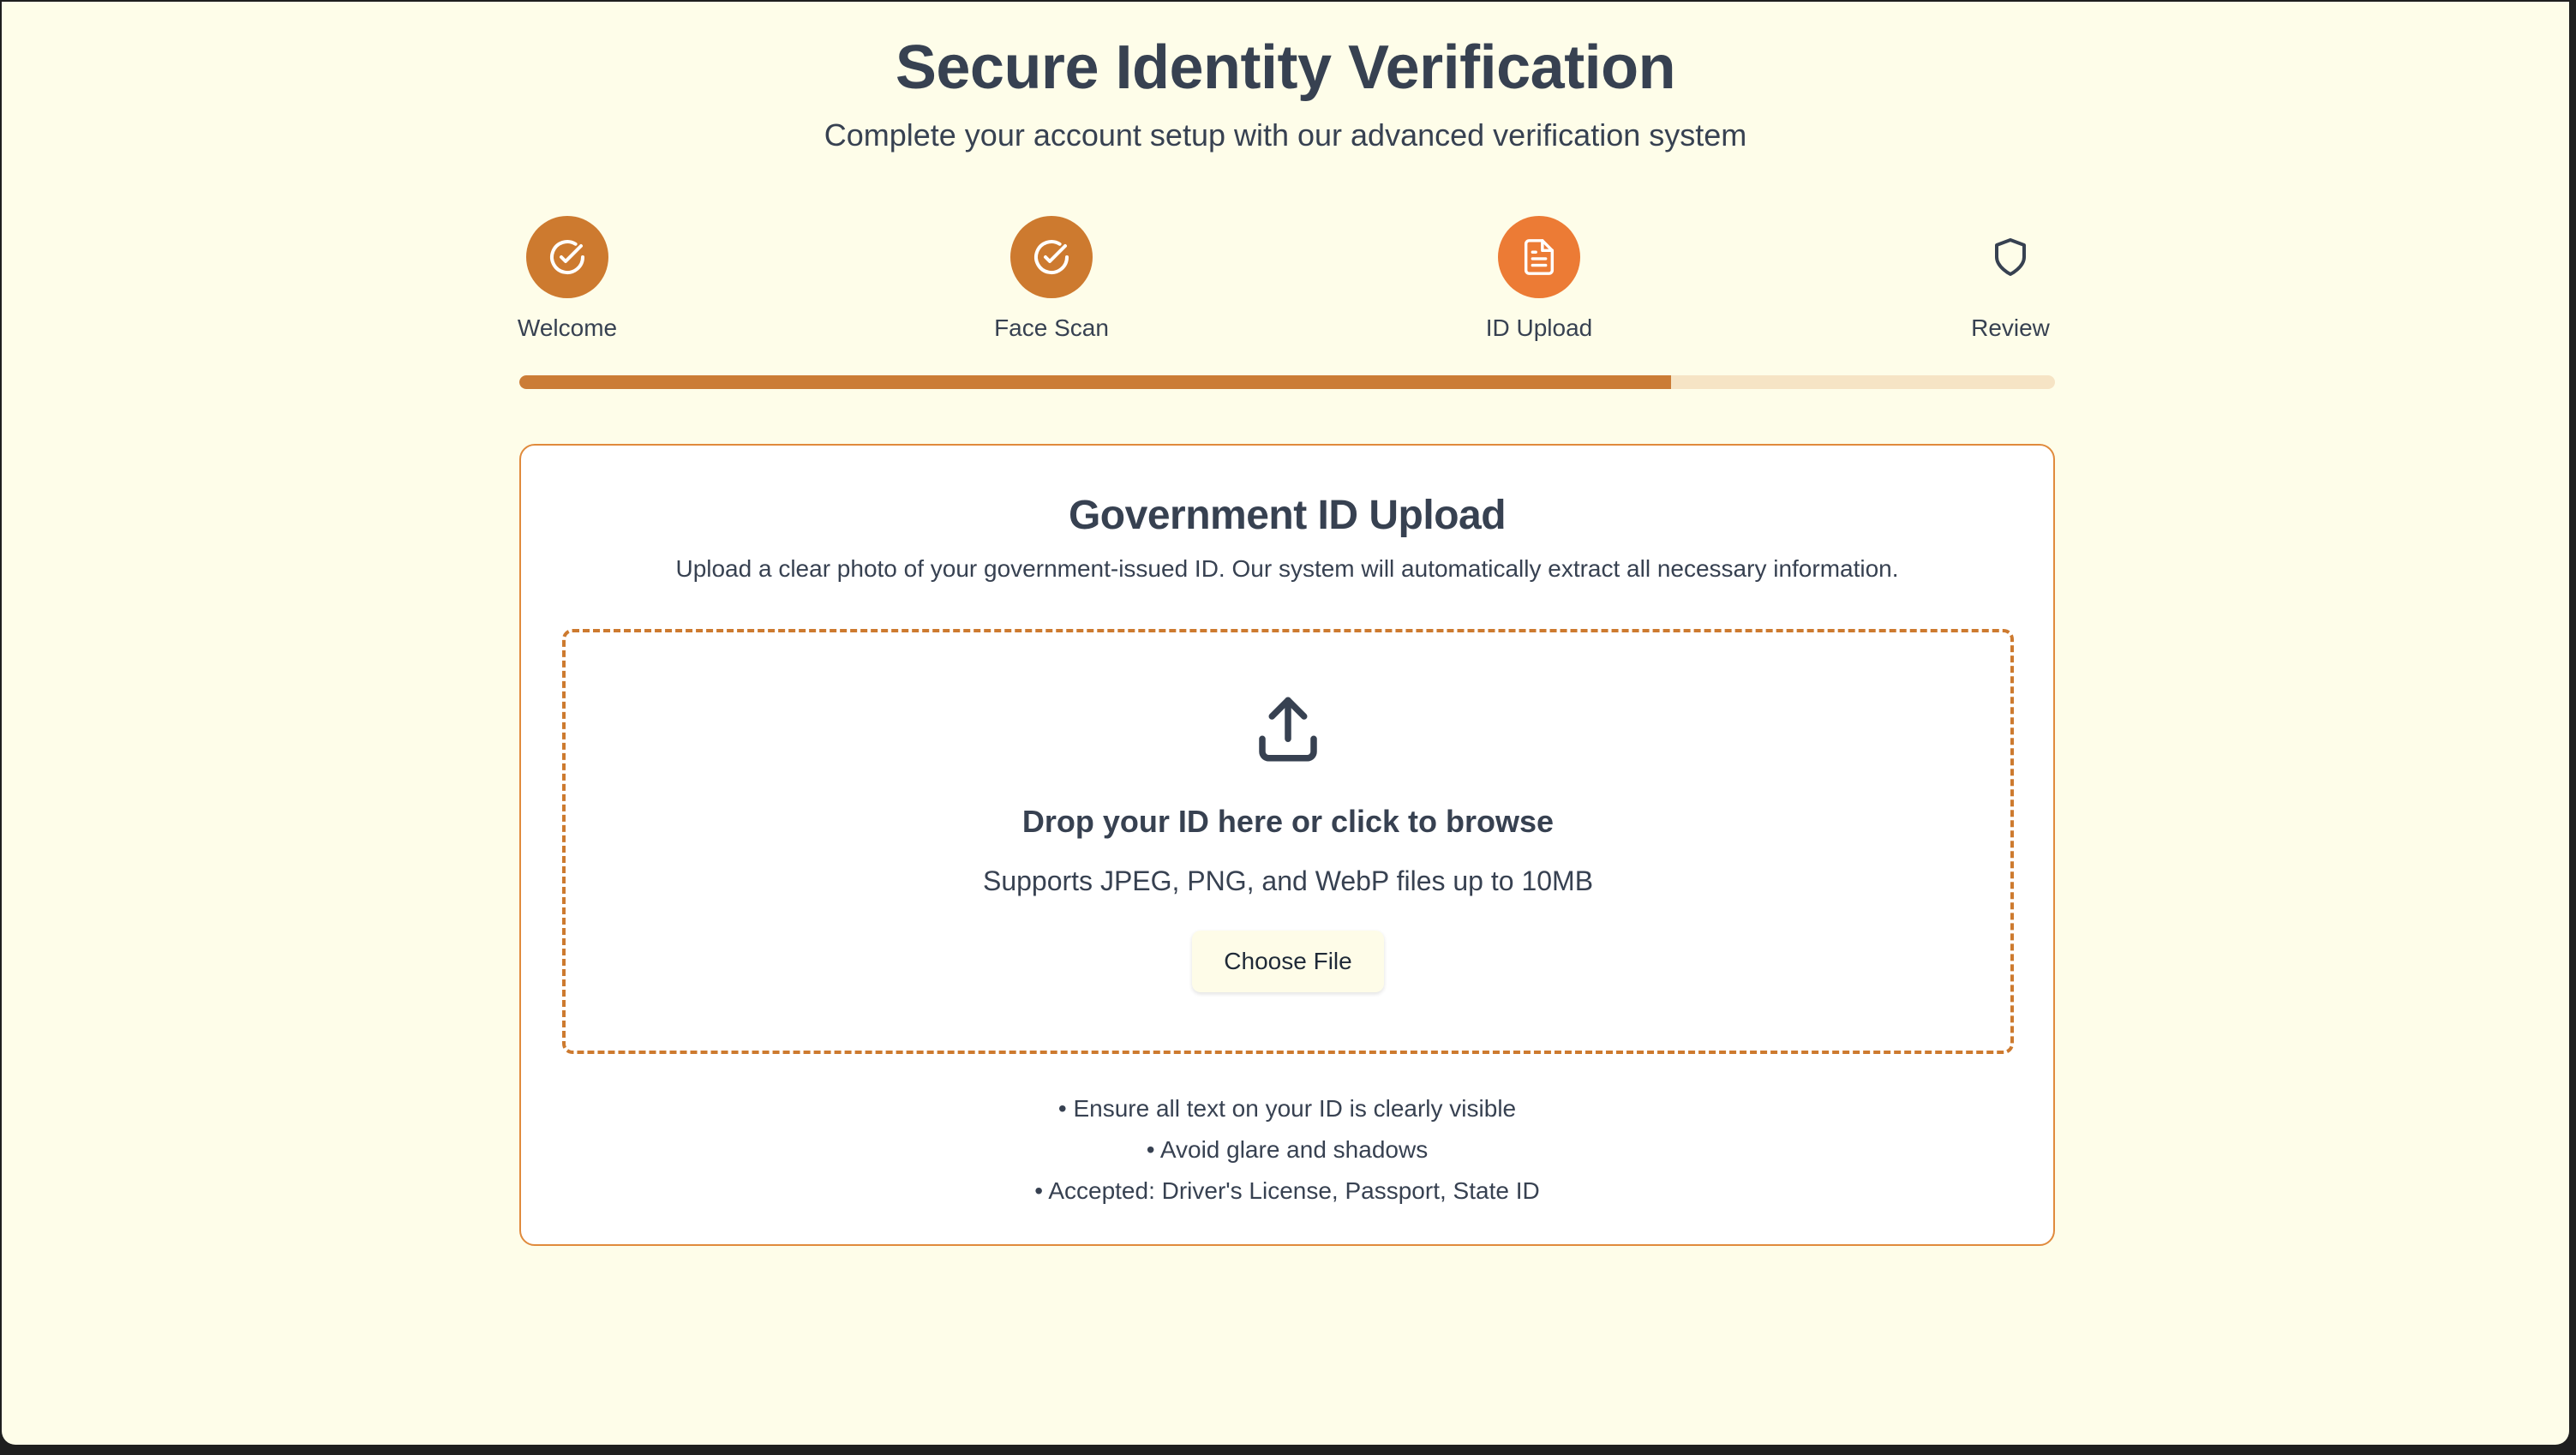 This screenshot has height=1455, width=2576. What do you see at coordinates (1095, 382) in the screenshot?
I see `progress-bar-fill` at bounding box center [1095, 382].